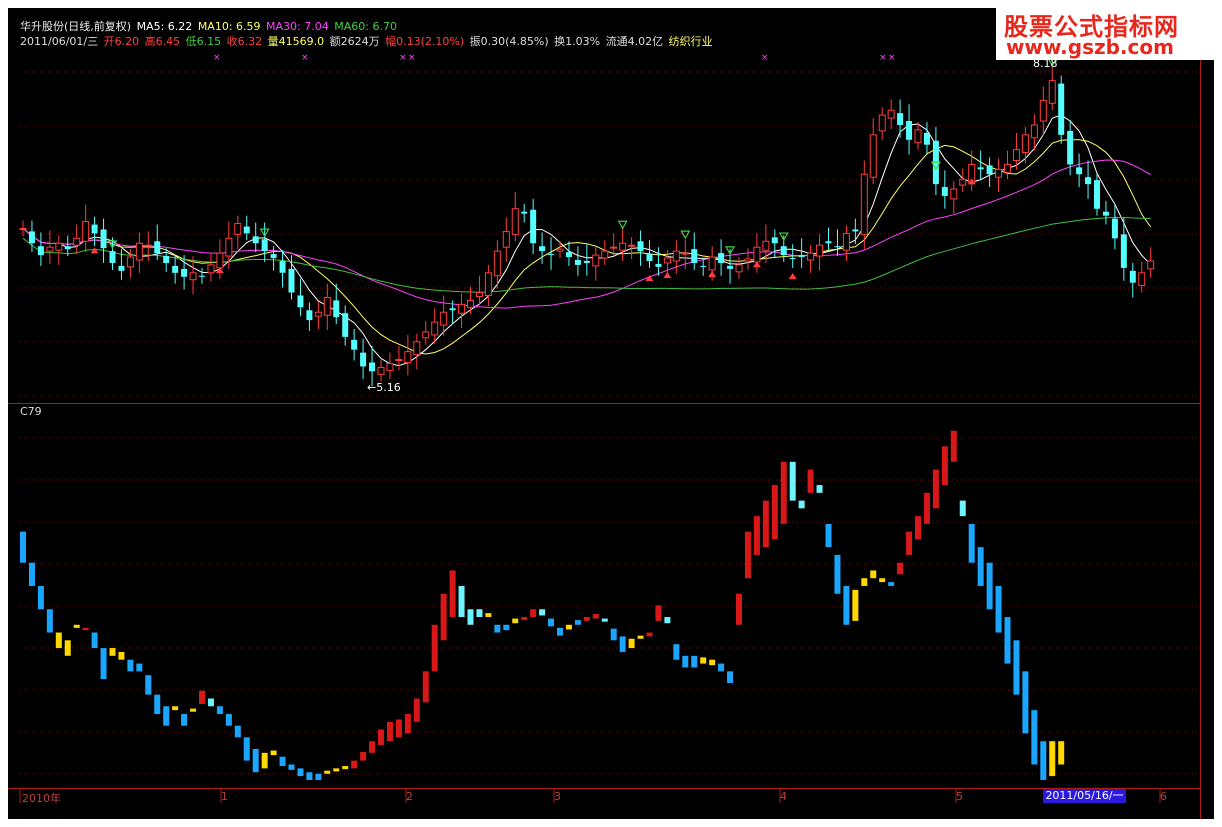 The height and width of the screenshot is (827, 1222). Describe the element at coordinates (384, 387) in the screenshot. I see `period-low-label: ←5.16` at that location.